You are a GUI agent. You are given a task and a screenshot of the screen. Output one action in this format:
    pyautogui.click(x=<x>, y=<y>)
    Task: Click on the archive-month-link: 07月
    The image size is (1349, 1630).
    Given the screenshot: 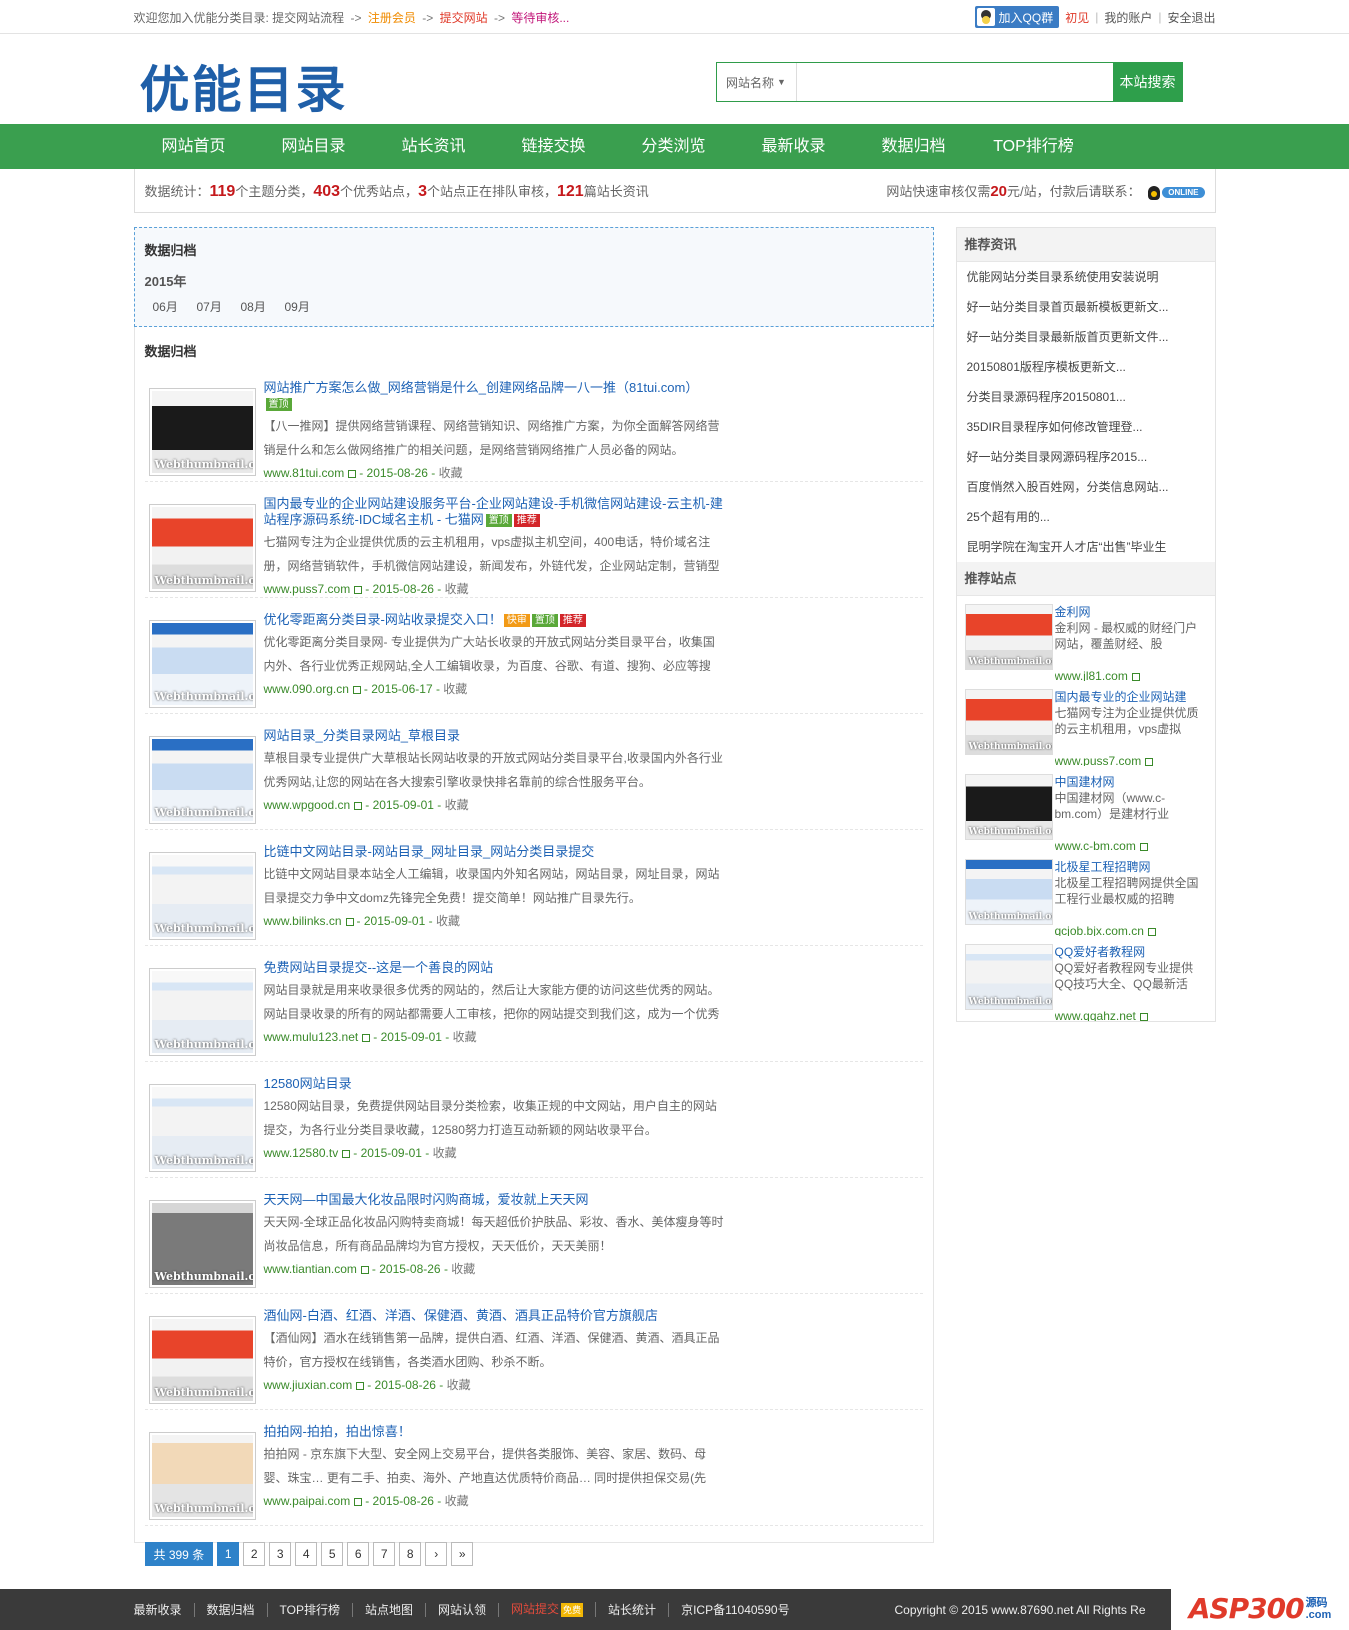 What is the action you would take?
    pyautogui.click(x=219, y=306)
    